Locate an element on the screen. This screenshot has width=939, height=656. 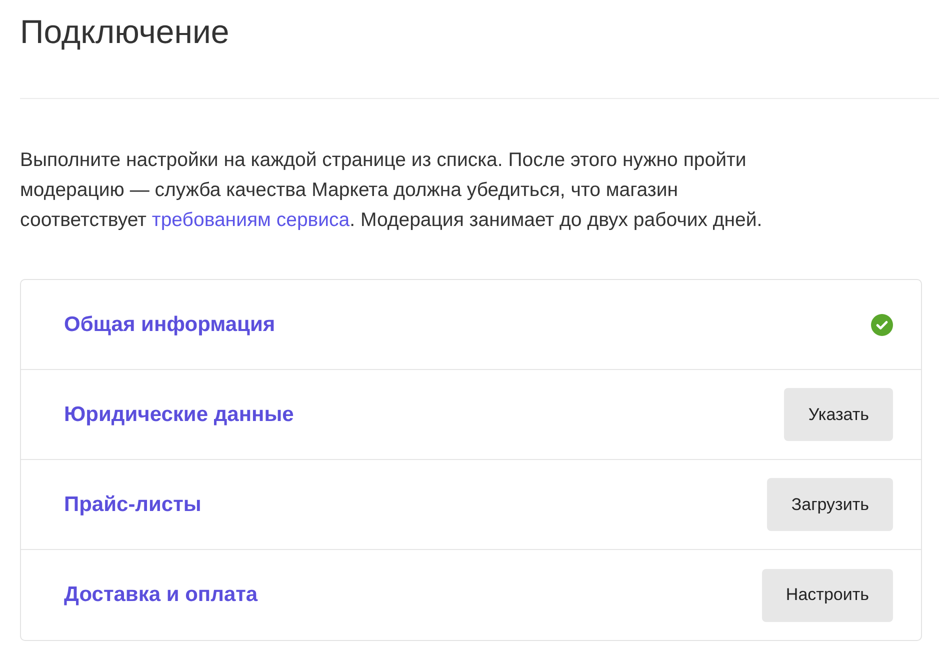
page-title: Подключение is located at coordinates (124, 32).